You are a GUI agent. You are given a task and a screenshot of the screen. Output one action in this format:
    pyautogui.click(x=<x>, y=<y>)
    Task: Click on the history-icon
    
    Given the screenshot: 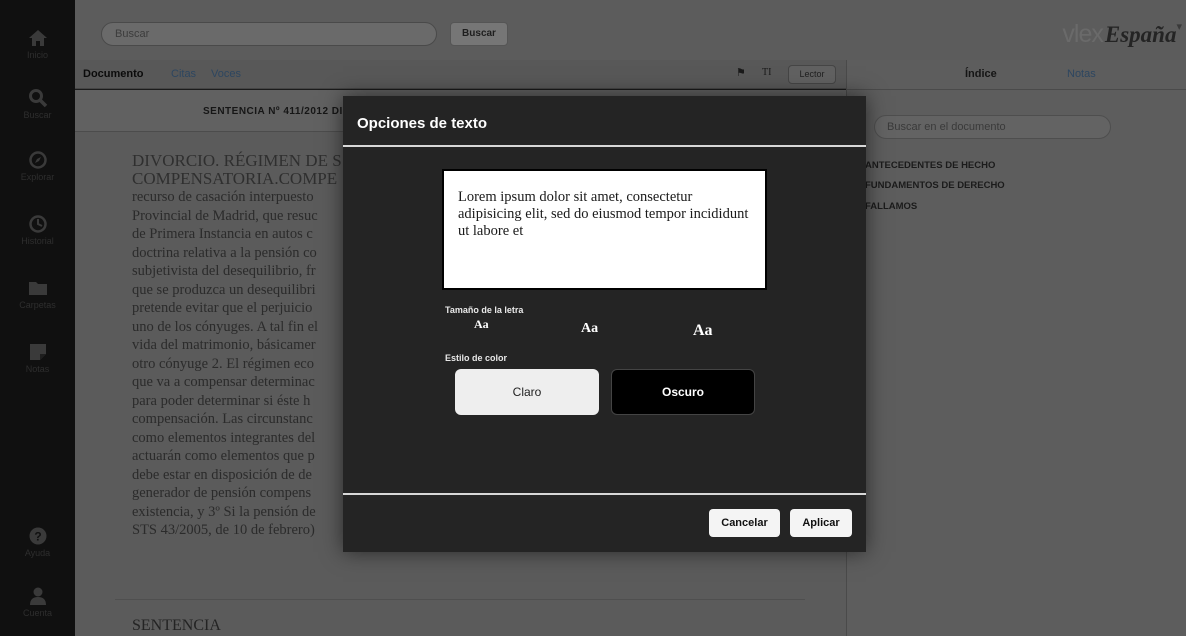 What is the action you would take?
    pyautogui.click(x=37, y=224)
    